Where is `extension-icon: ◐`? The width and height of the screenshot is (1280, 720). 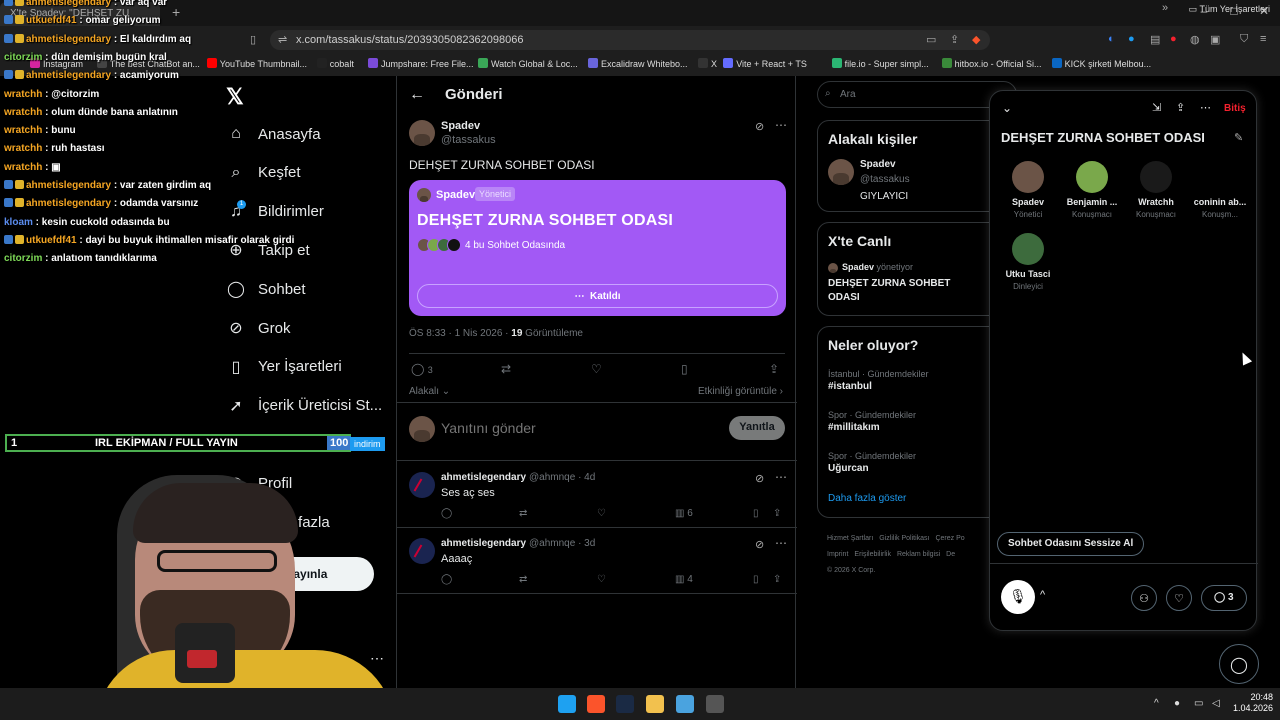
extension-icon: ◐ is located at coordinates (1111, 39).